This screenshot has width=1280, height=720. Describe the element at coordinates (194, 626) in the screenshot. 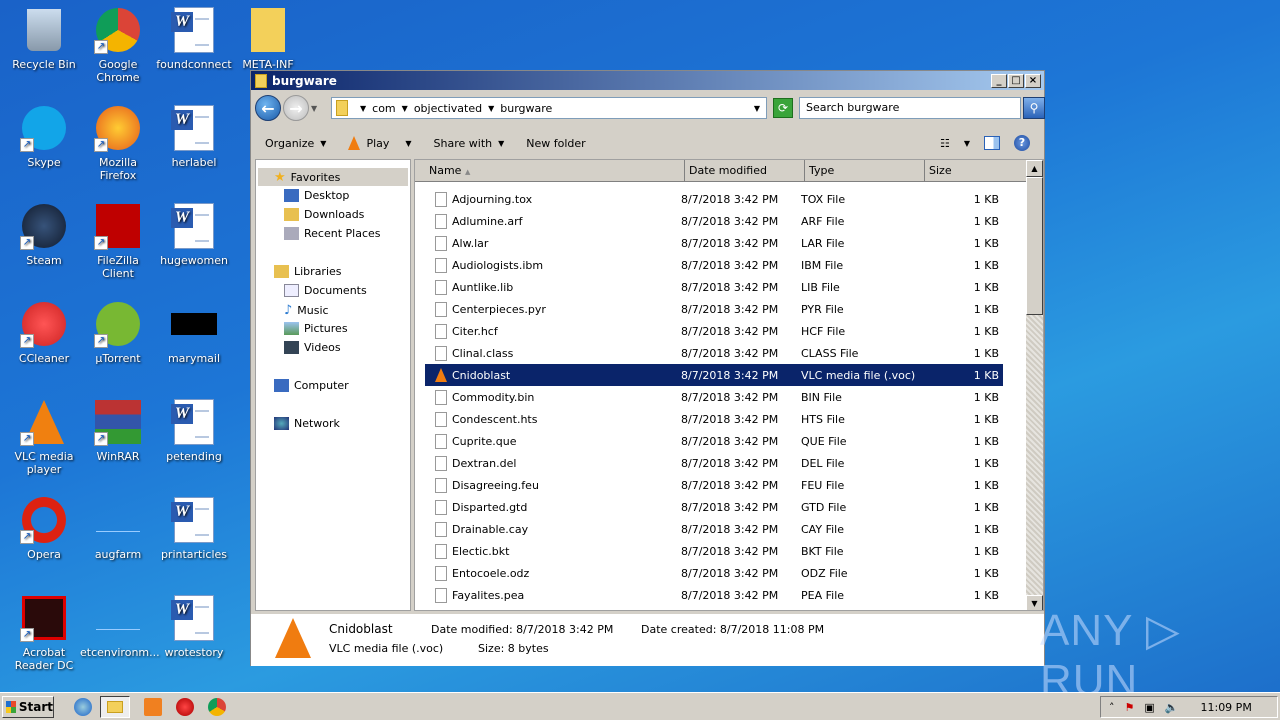

I see `desktop-icon-wrotestory: wrotestory` at that location.